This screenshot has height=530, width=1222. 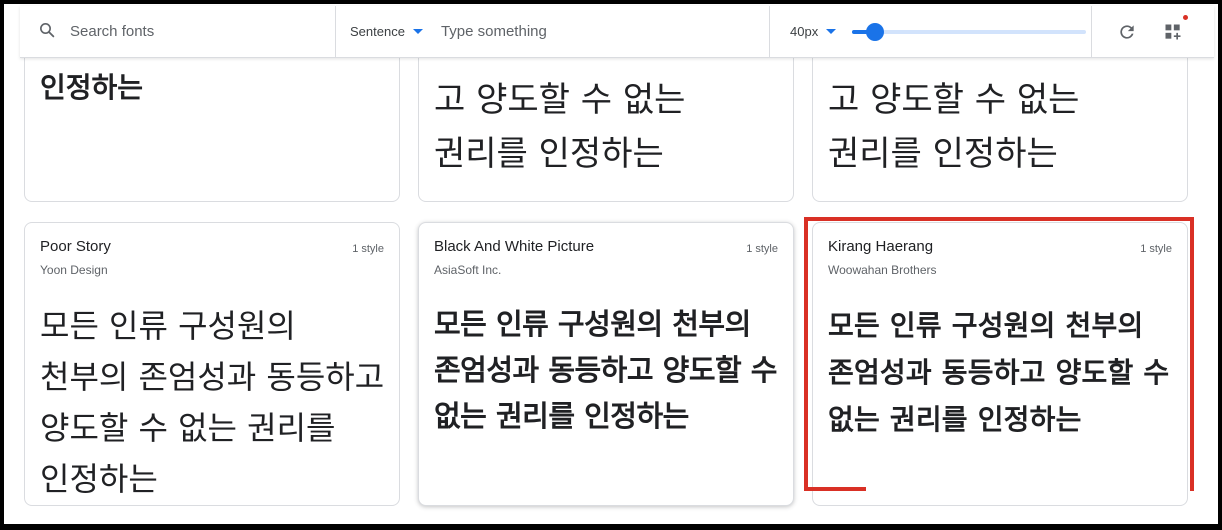 I want to click on refresh-icon, so click(x=1127, y=31).